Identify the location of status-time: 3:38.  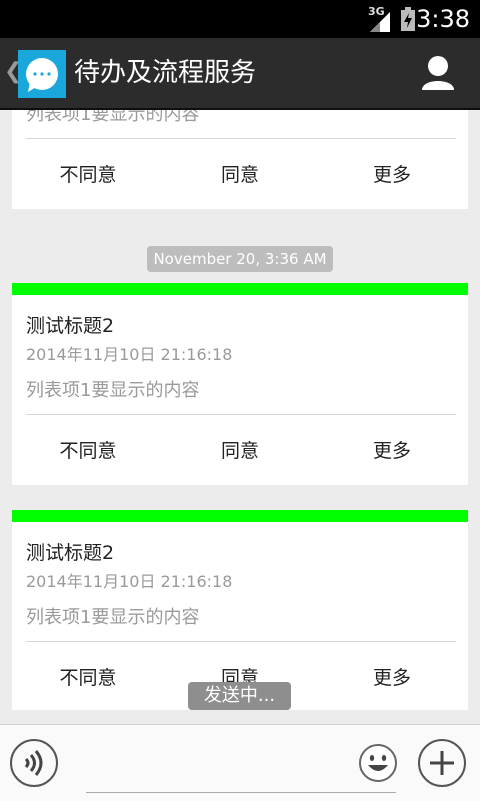
(443, 19).